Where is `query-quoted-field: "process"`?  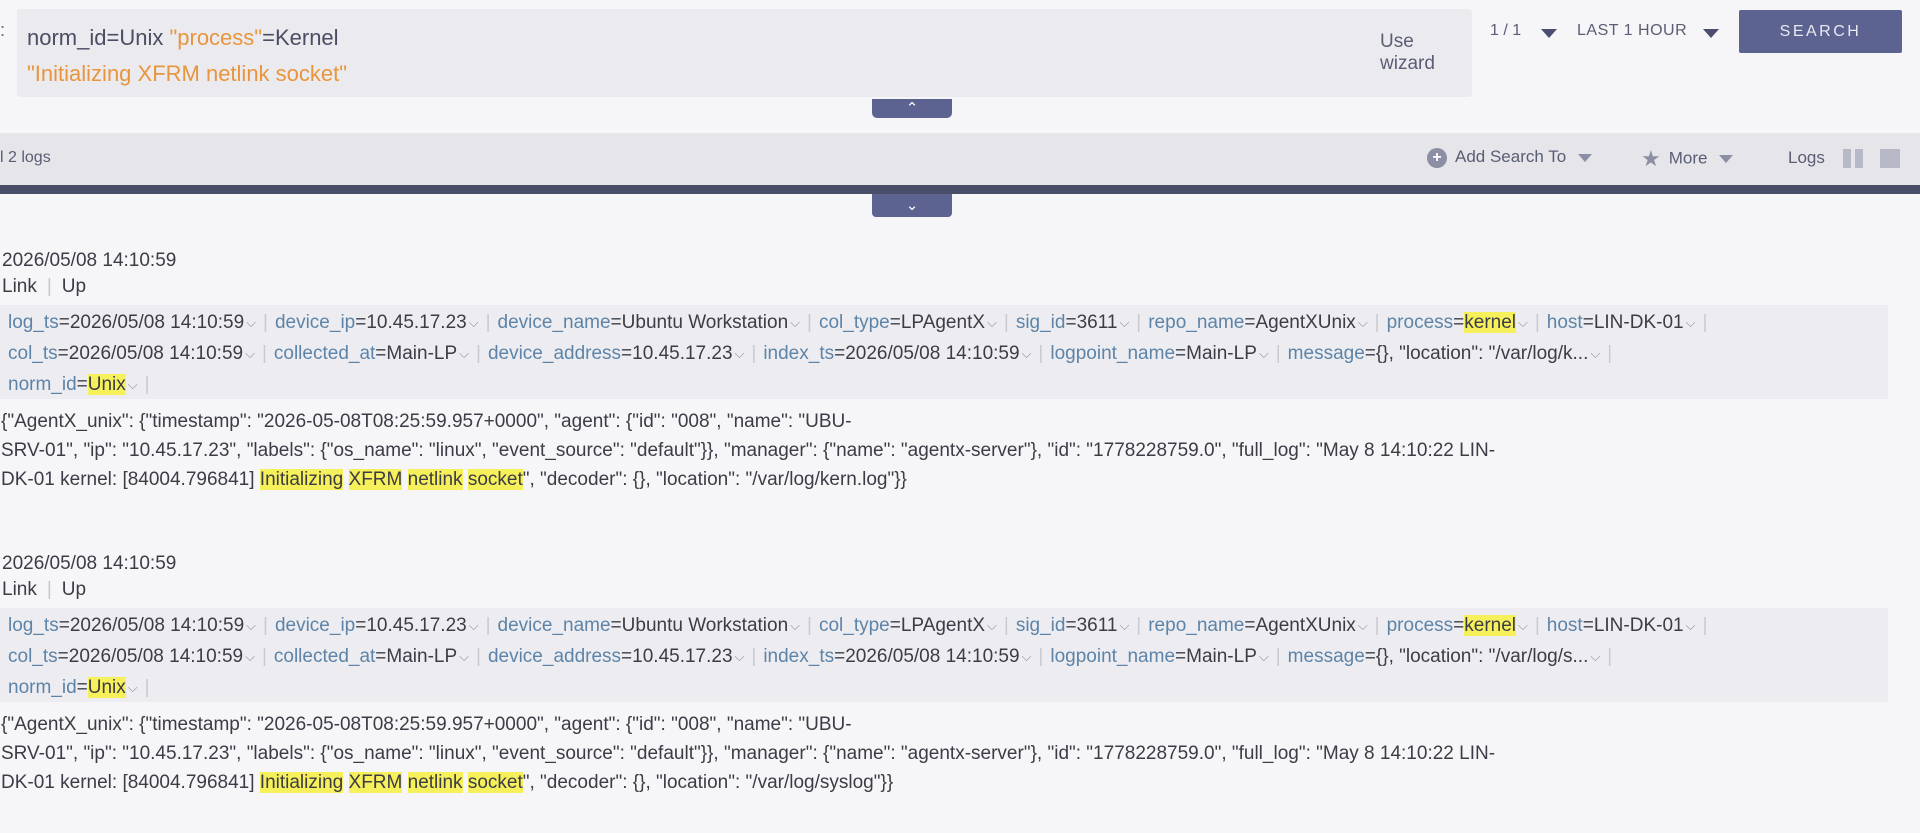 query-quoted-field: "process" is located at coordinates (216, 37).